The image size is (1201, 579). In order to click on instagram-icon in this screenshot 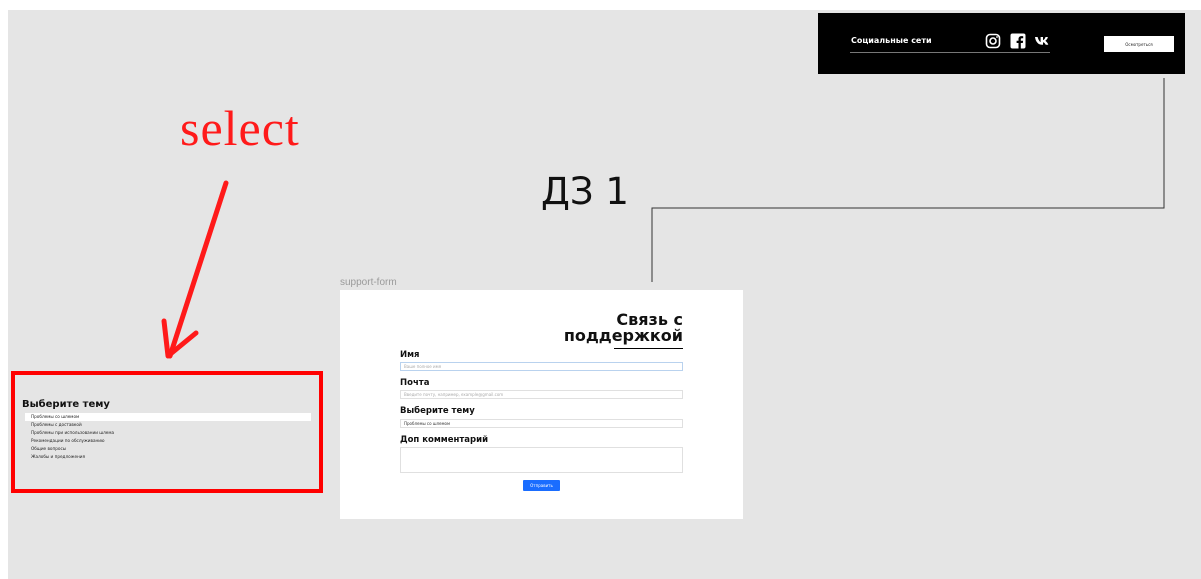, I will do `click(993, 41)`.